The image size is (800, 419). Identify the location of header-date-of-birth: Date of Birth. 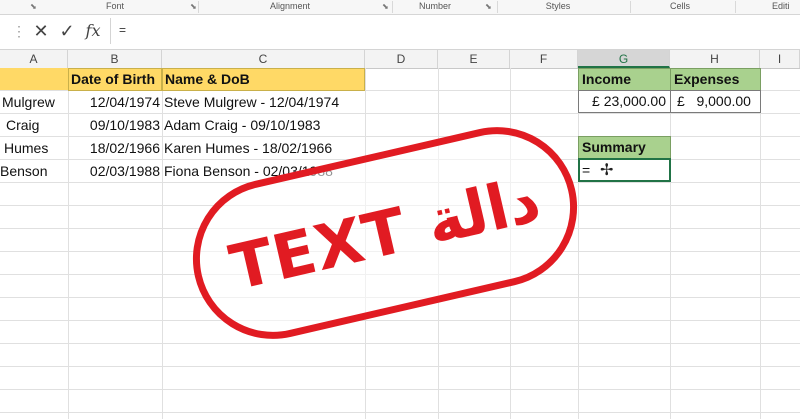
(115, 79).